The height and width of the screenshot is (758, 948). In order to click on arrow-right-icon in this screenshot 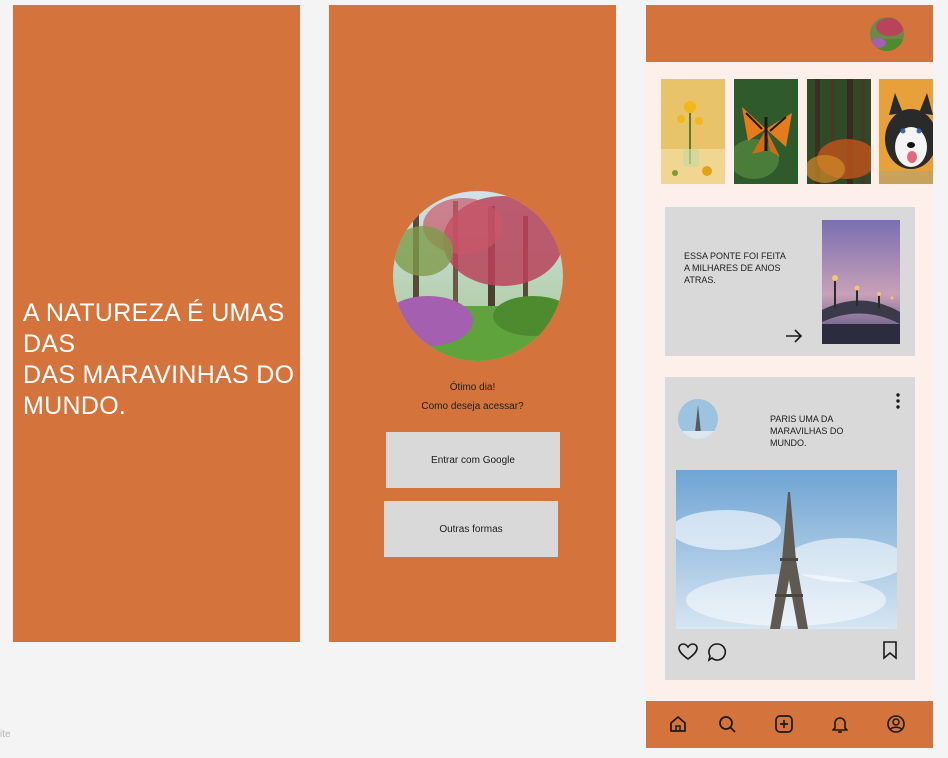, I will do `click(794, 336)`.